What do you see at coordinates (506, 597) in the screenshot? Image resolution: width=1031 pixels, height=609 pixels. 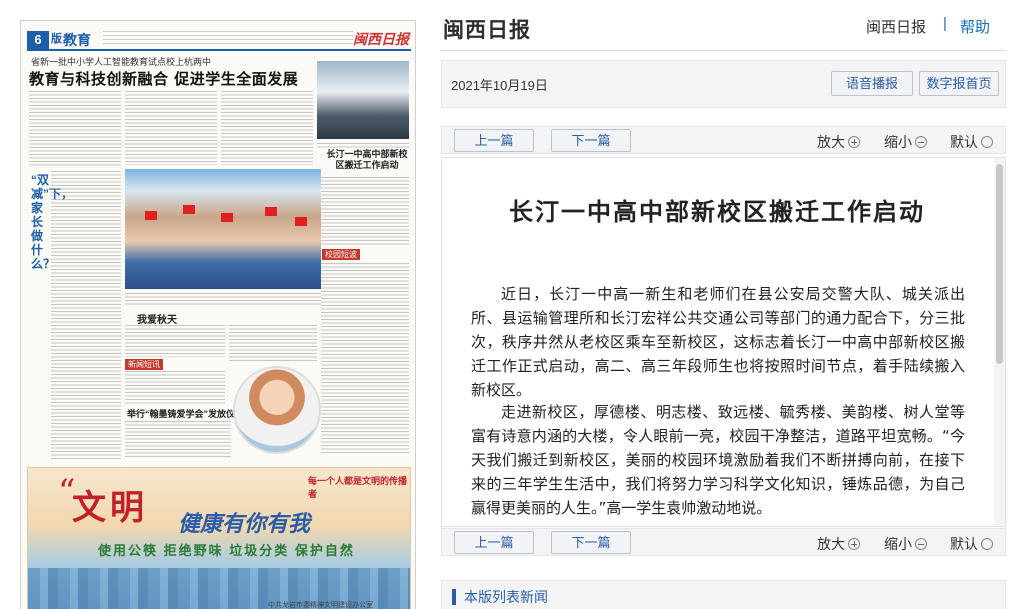 I see `page-news-list-title: 本版列表新闻` at bounding box center [506, 597].